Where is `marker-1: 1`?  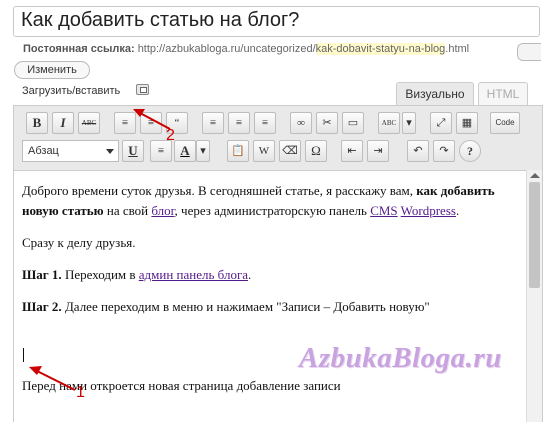 marker-1: 1 is located at coordinates (80, 392).